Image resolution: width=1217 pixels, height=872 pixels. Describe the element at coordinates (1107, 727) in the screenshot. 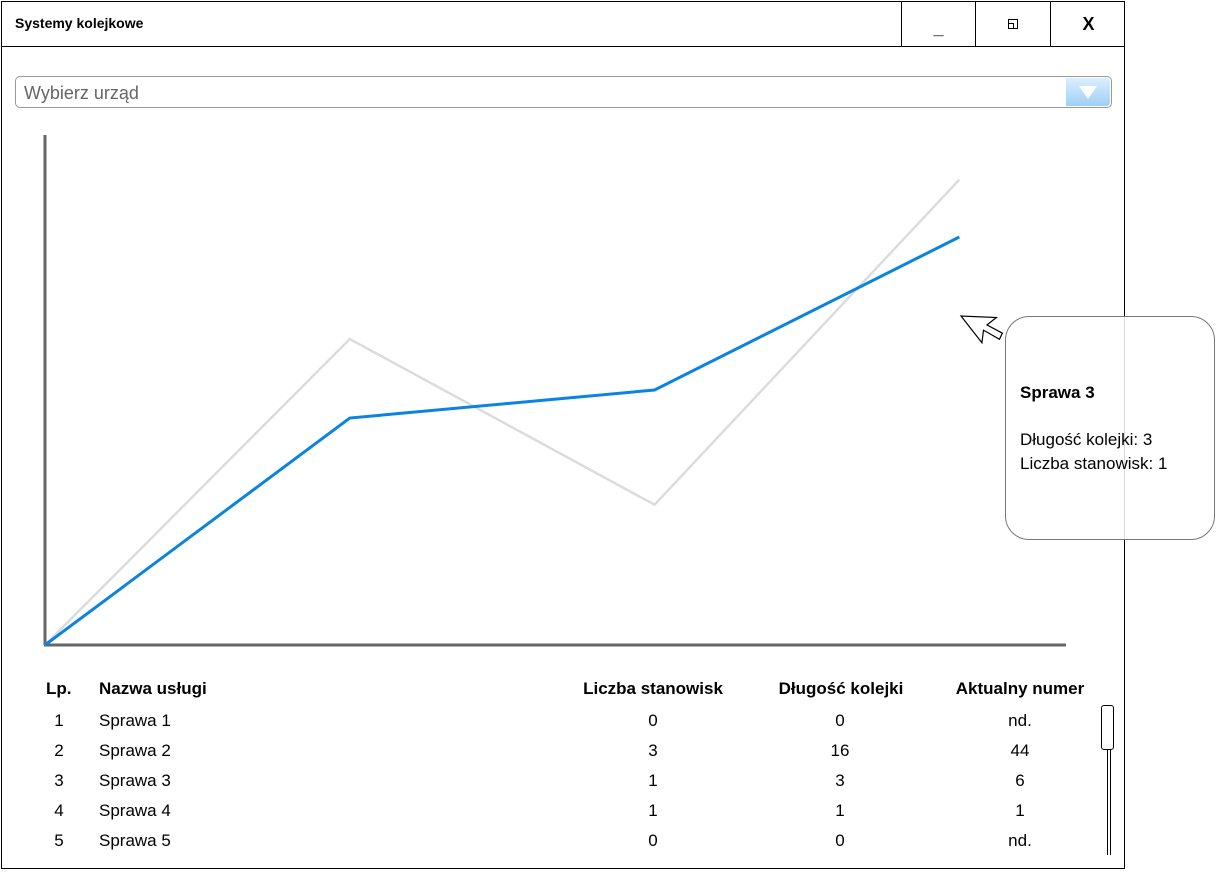

I see `scrollbar-thumb` at that location.